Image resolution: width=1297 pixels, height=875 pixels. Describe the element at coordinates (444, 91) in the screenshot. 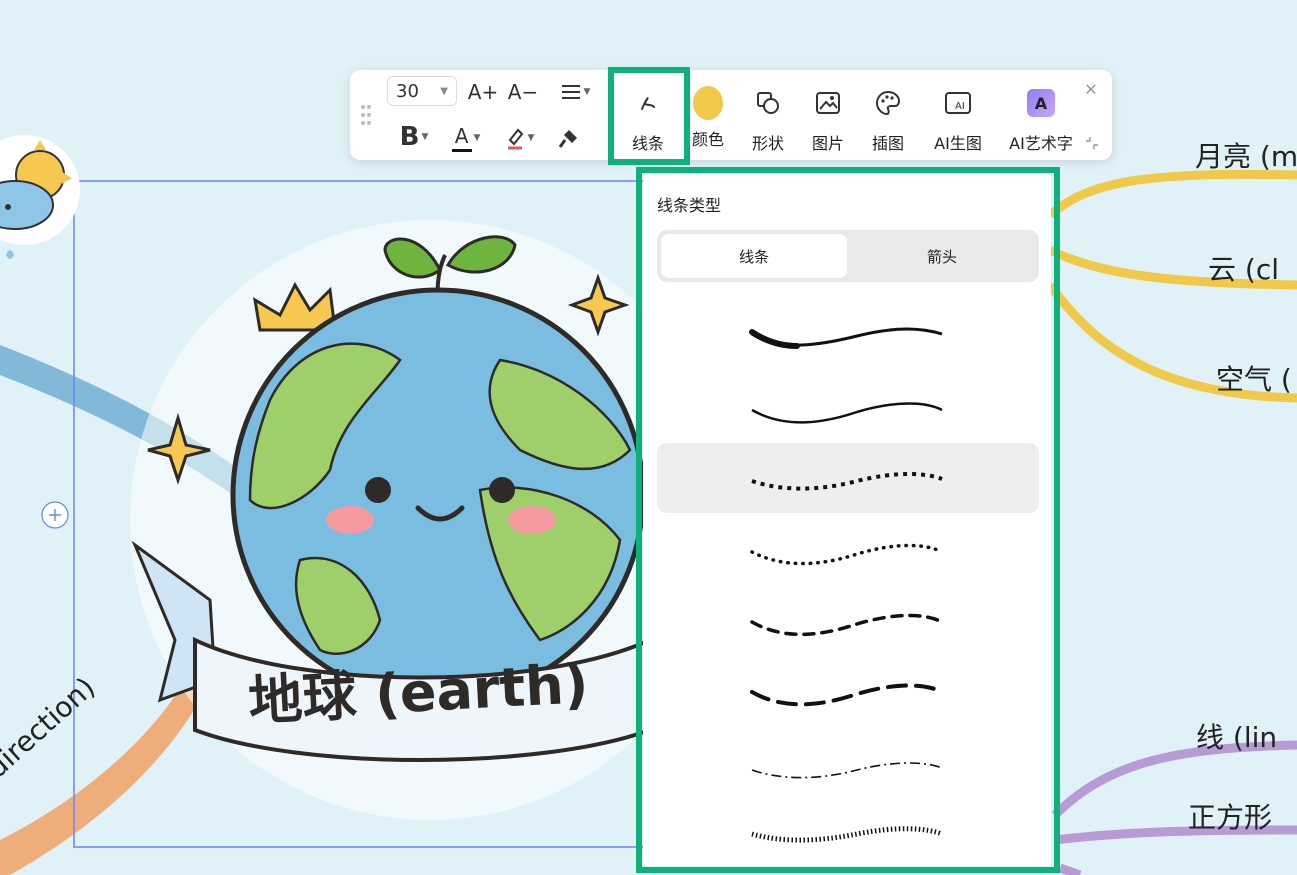

I see `chevron-down-icon: ▼` at that location.